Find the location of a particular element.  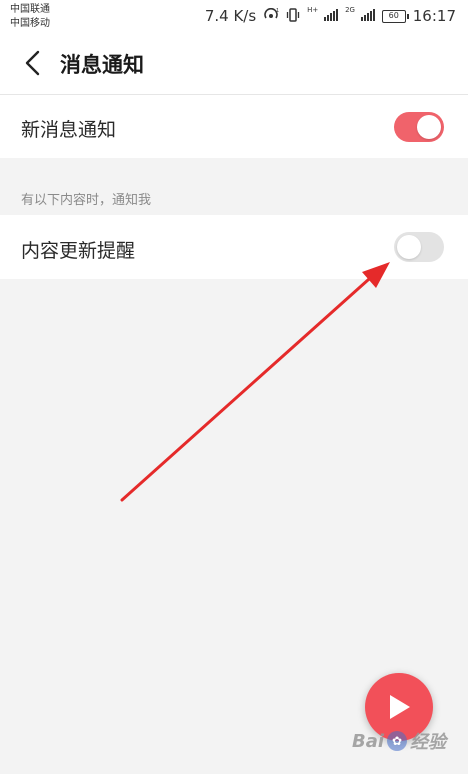

new-message-toggle is located at coordinates (419, 127).